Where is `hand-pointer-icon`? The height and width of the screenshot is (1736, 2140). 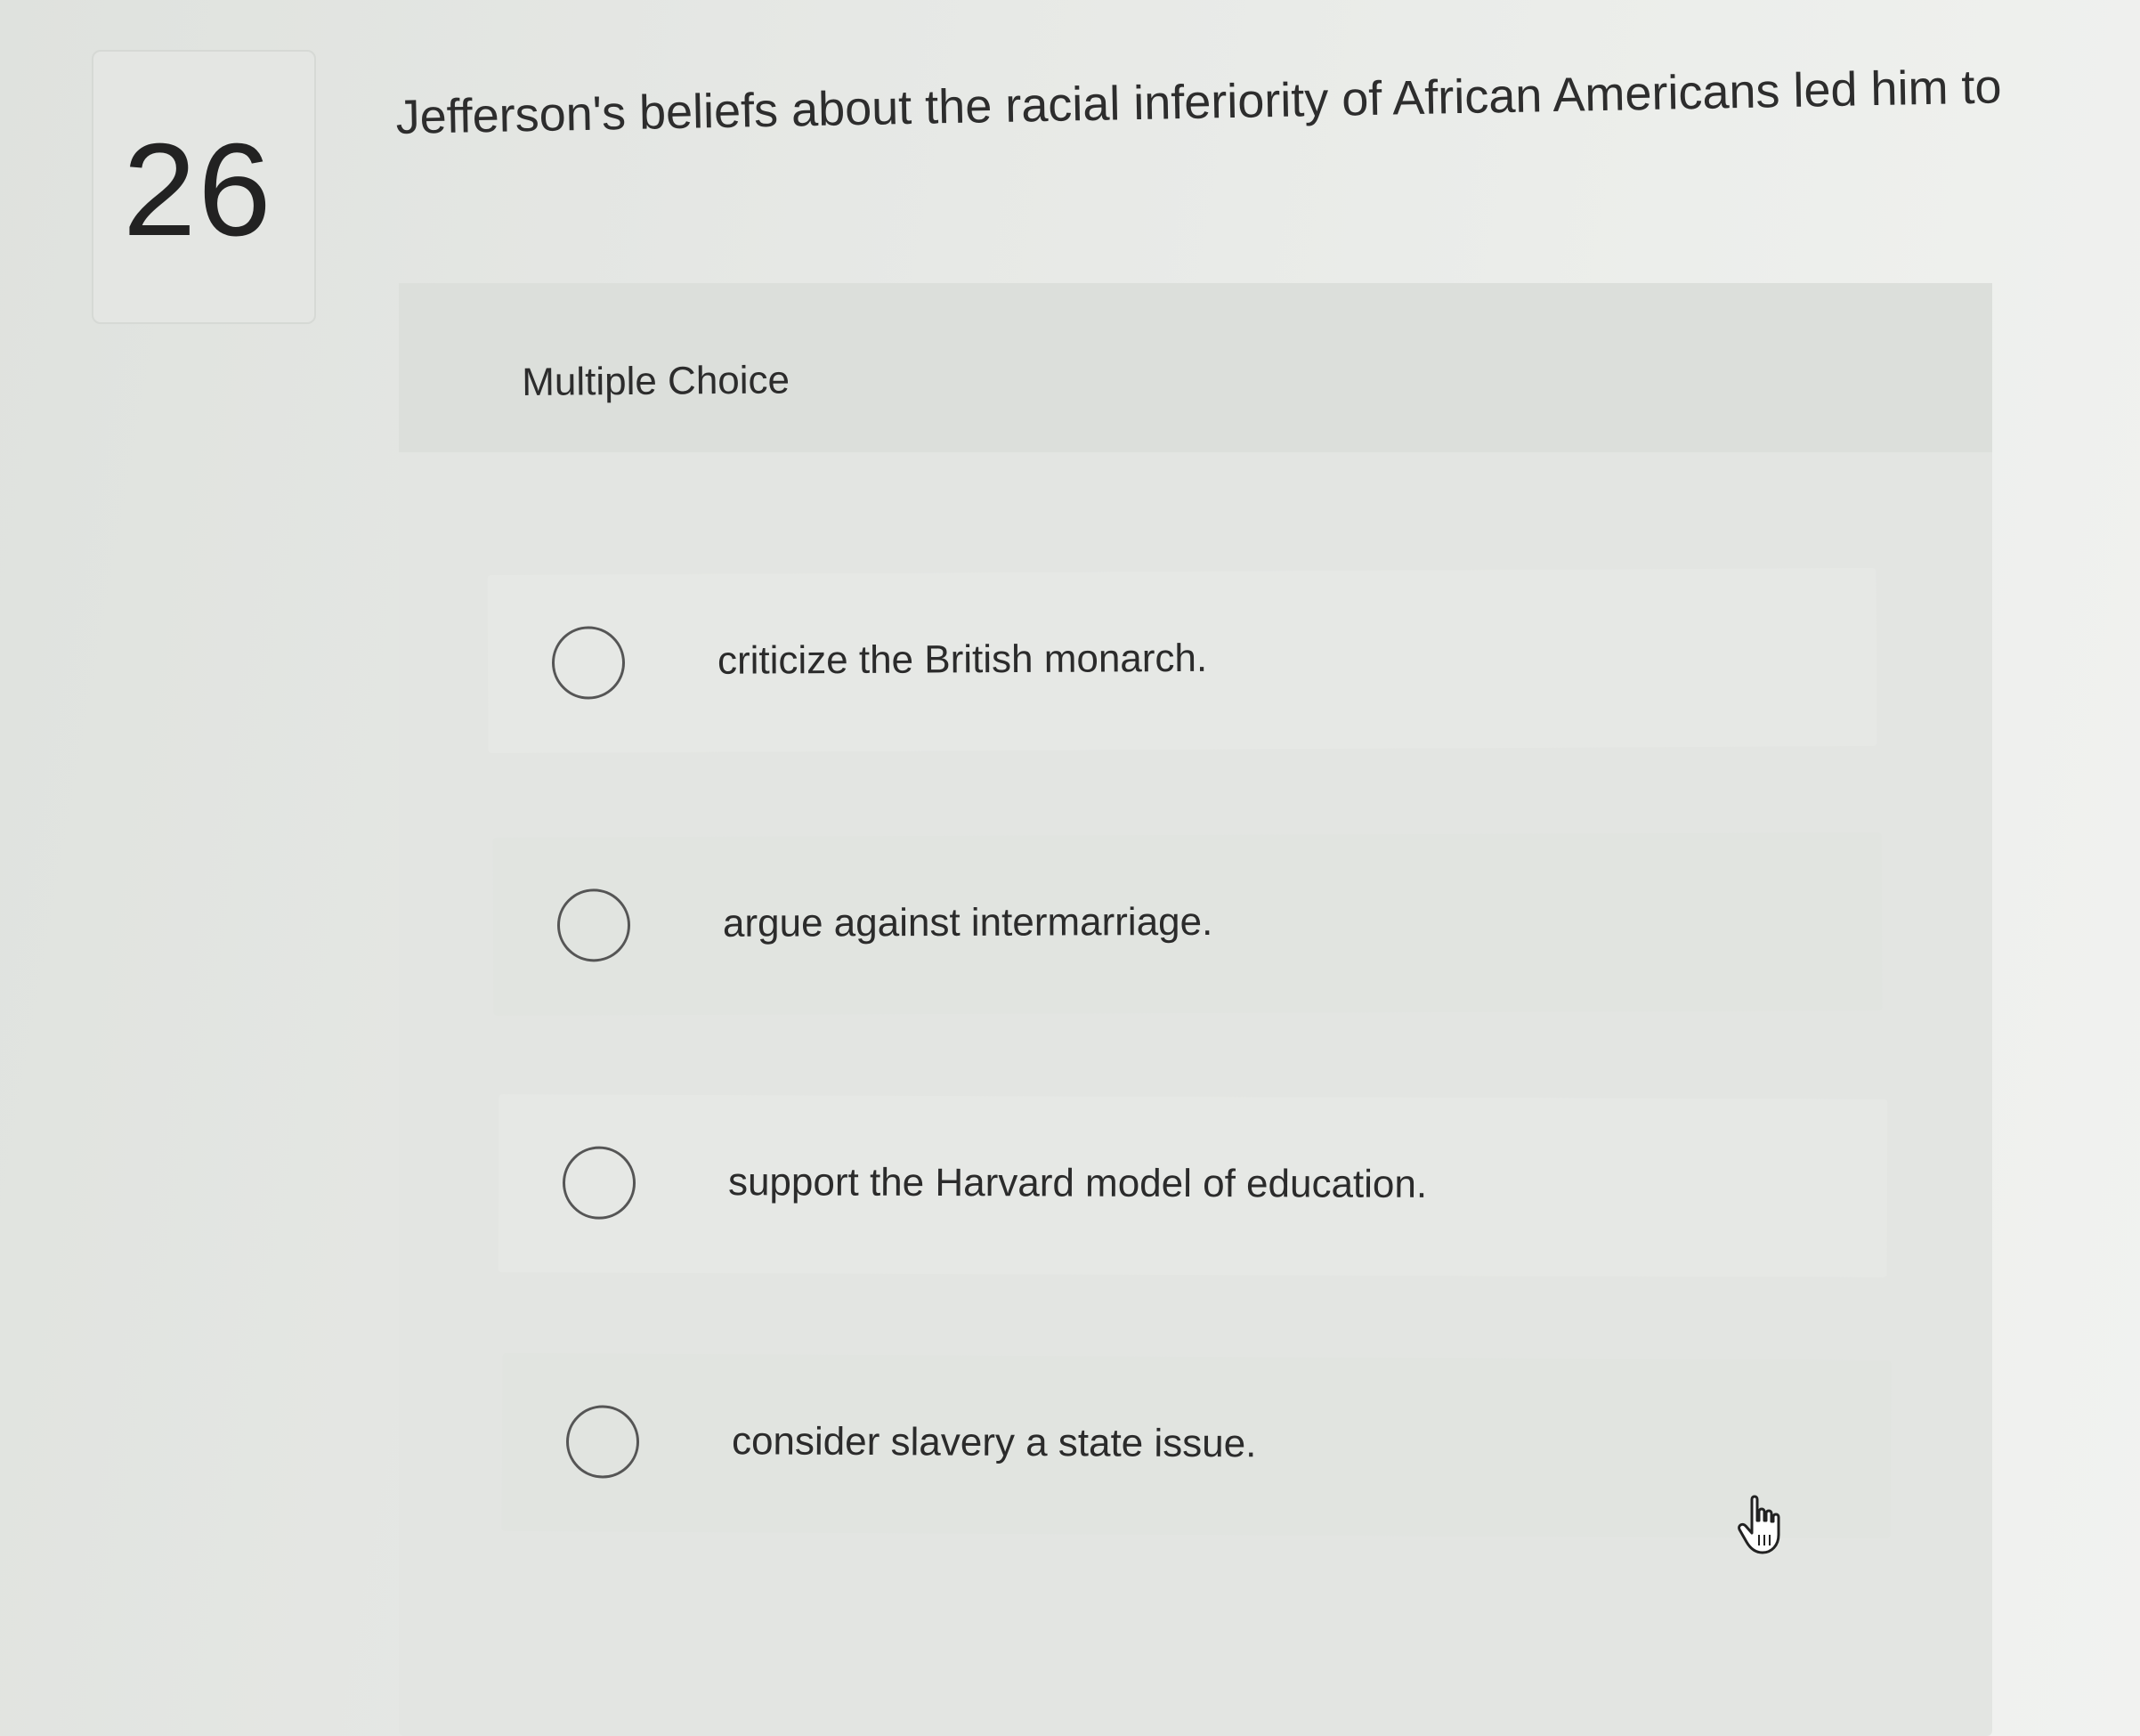
hand-pointer-icon is located at coordinates (1759, 1524).